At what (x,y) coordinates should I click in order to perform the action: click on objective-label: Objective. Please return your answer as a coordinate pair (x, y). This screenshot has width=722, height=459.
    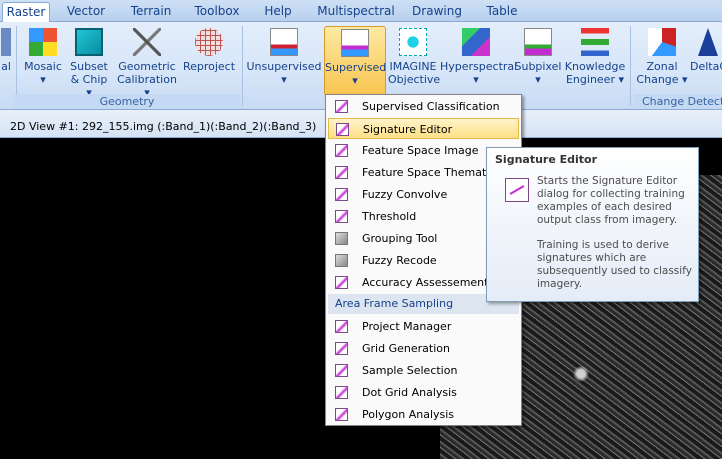
    Looking at the image, I should click on (414, 79).